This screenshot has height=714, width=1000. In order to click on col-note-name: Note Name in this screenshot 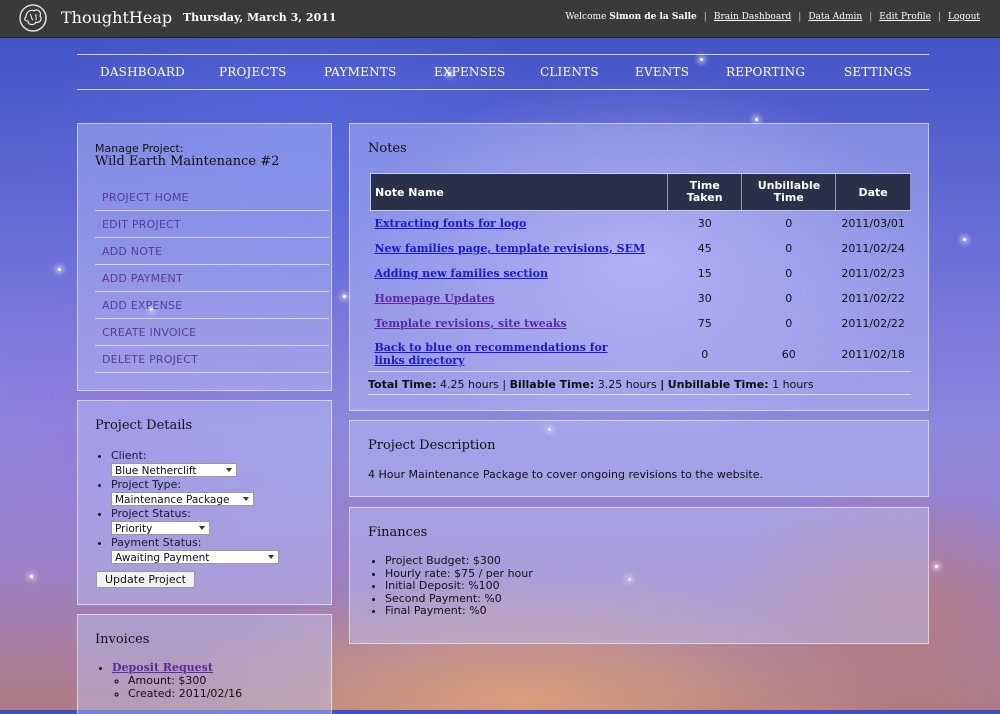, I will do `click(519, 192)`.